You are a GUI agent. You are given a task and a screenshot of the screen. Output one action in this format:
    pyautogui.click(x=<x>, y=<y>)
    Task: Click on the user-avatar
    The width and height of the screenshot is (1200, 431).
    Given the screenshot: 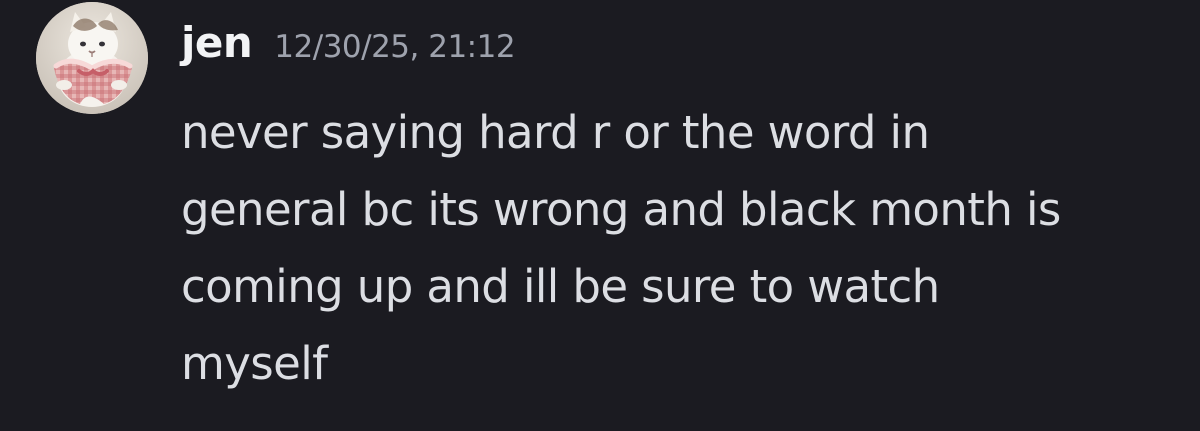 What is the action you would take?
    pyautogui.click(x=92, y=58)
    